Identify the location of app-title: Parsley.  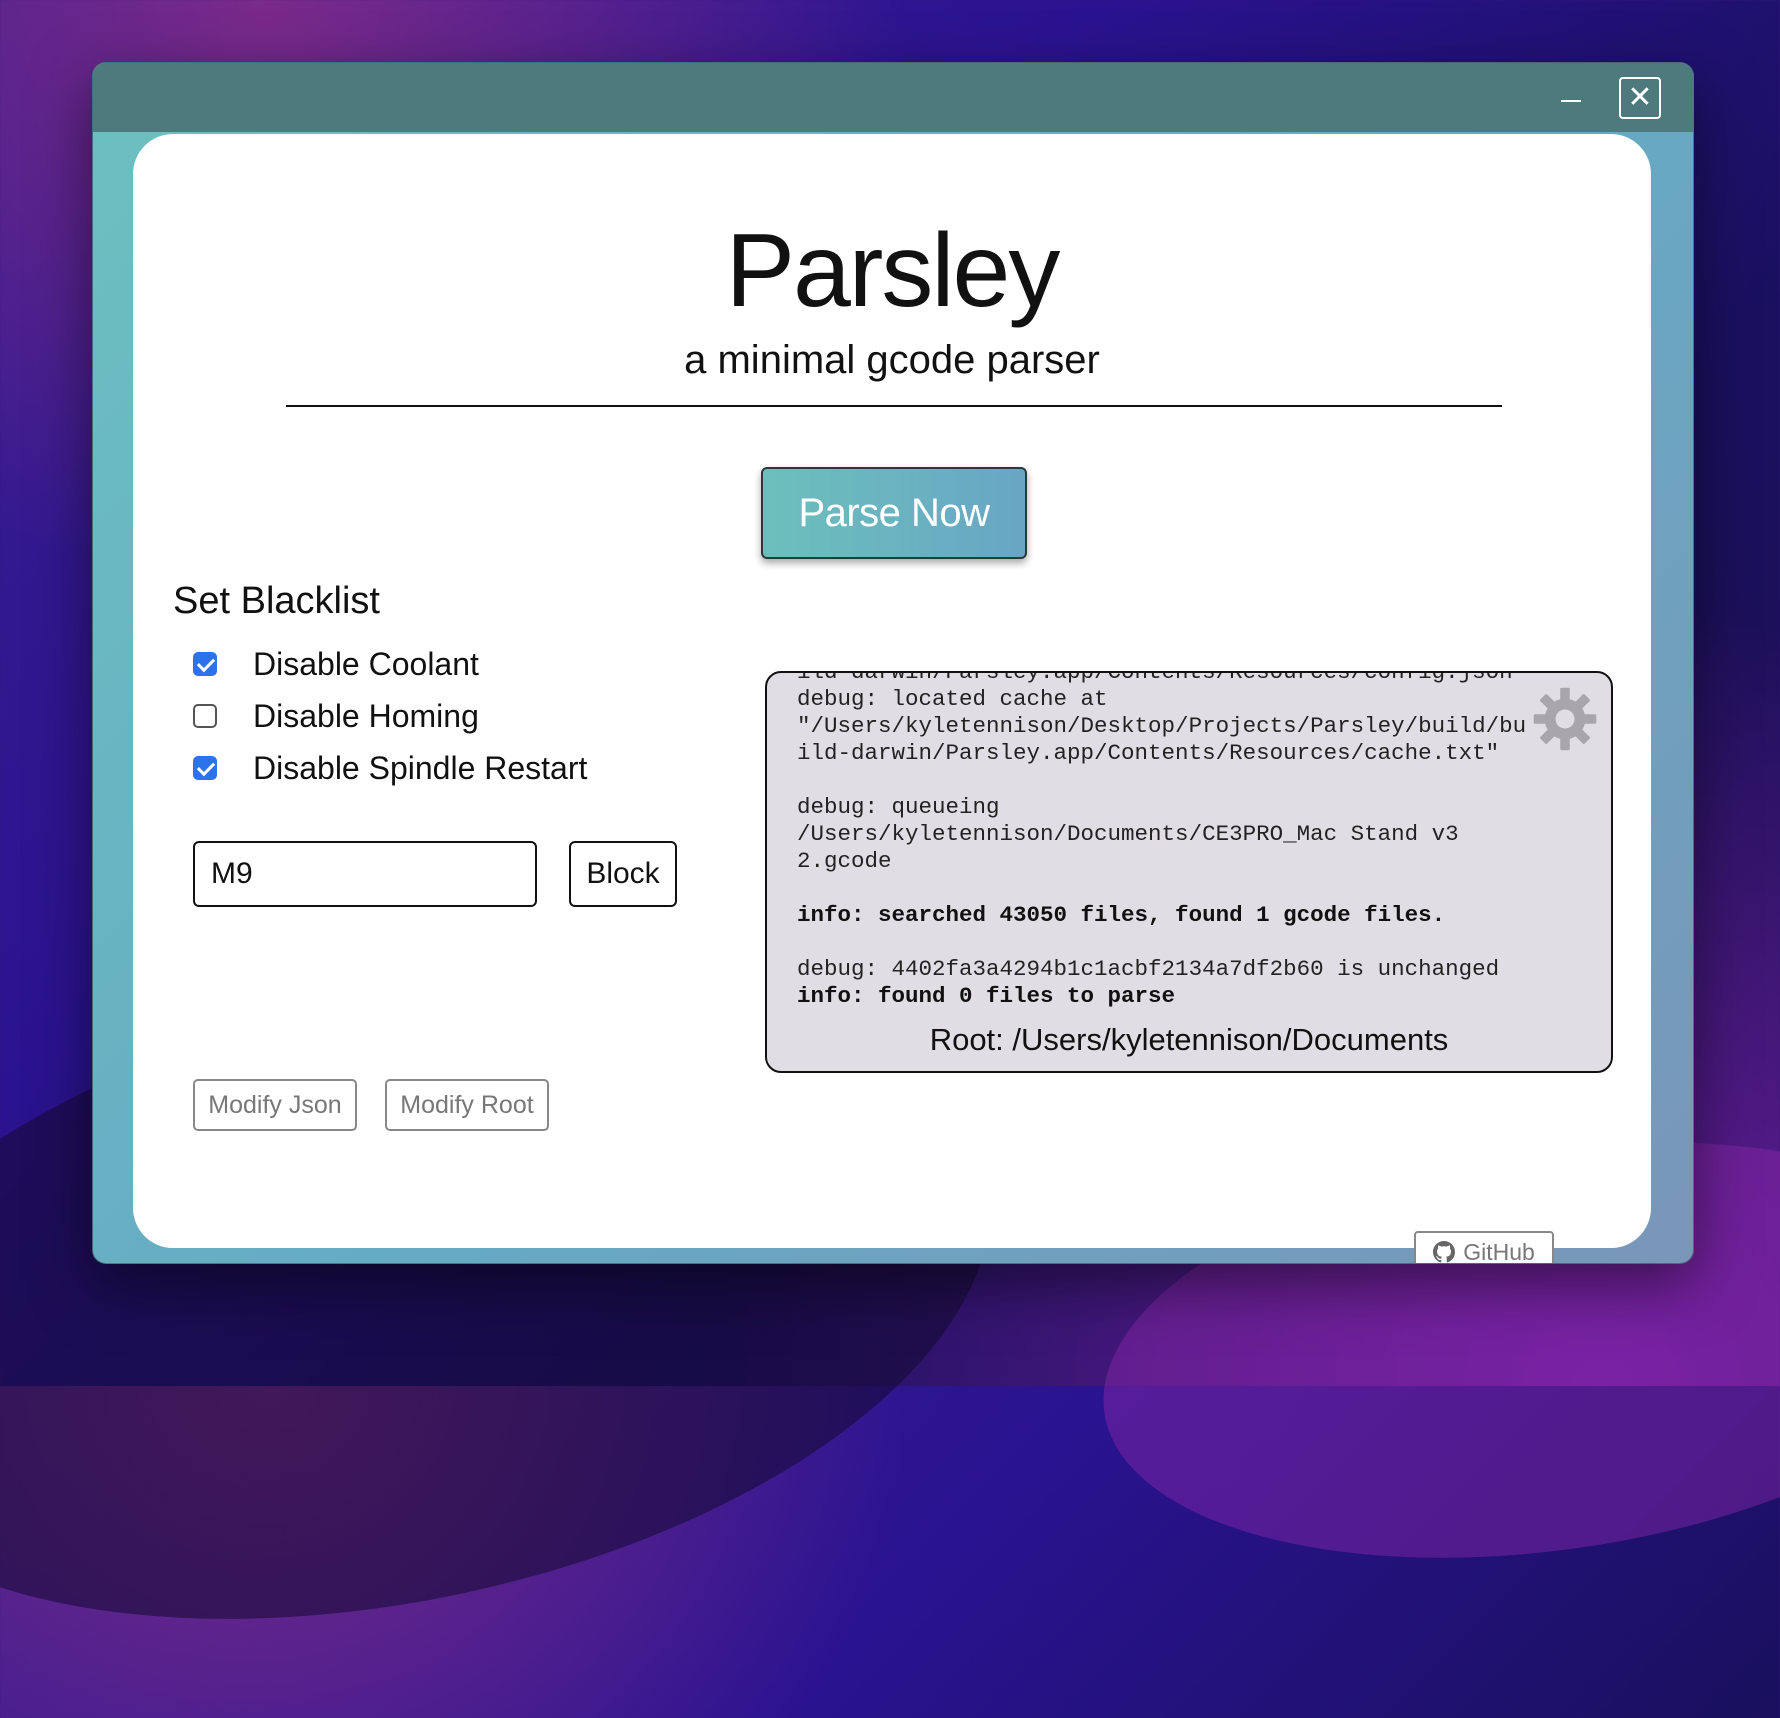
(893, 271).